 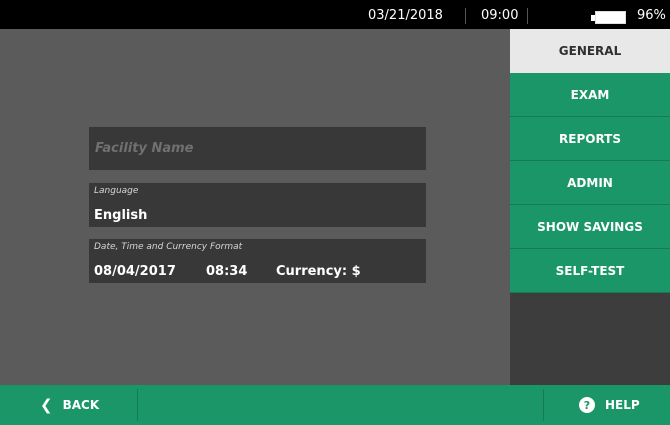 What do you see at coordinates (587, 405) in the screenshot?
I see `question-icon: ?` at bounding box center [587, 405].